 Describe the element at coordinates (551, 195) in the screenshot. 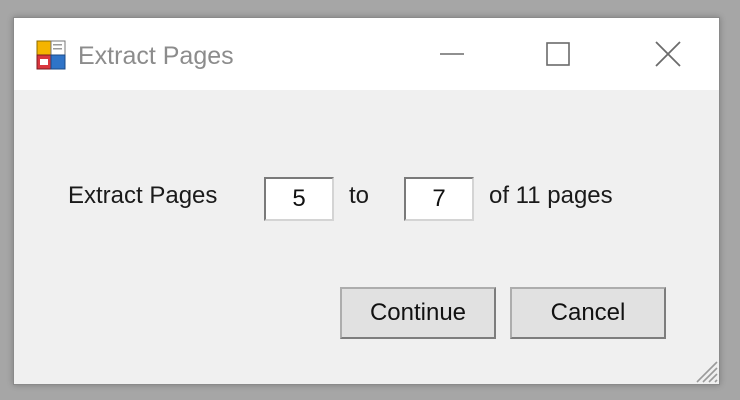

I see `total-pages-label: of 11 pages` at that location.